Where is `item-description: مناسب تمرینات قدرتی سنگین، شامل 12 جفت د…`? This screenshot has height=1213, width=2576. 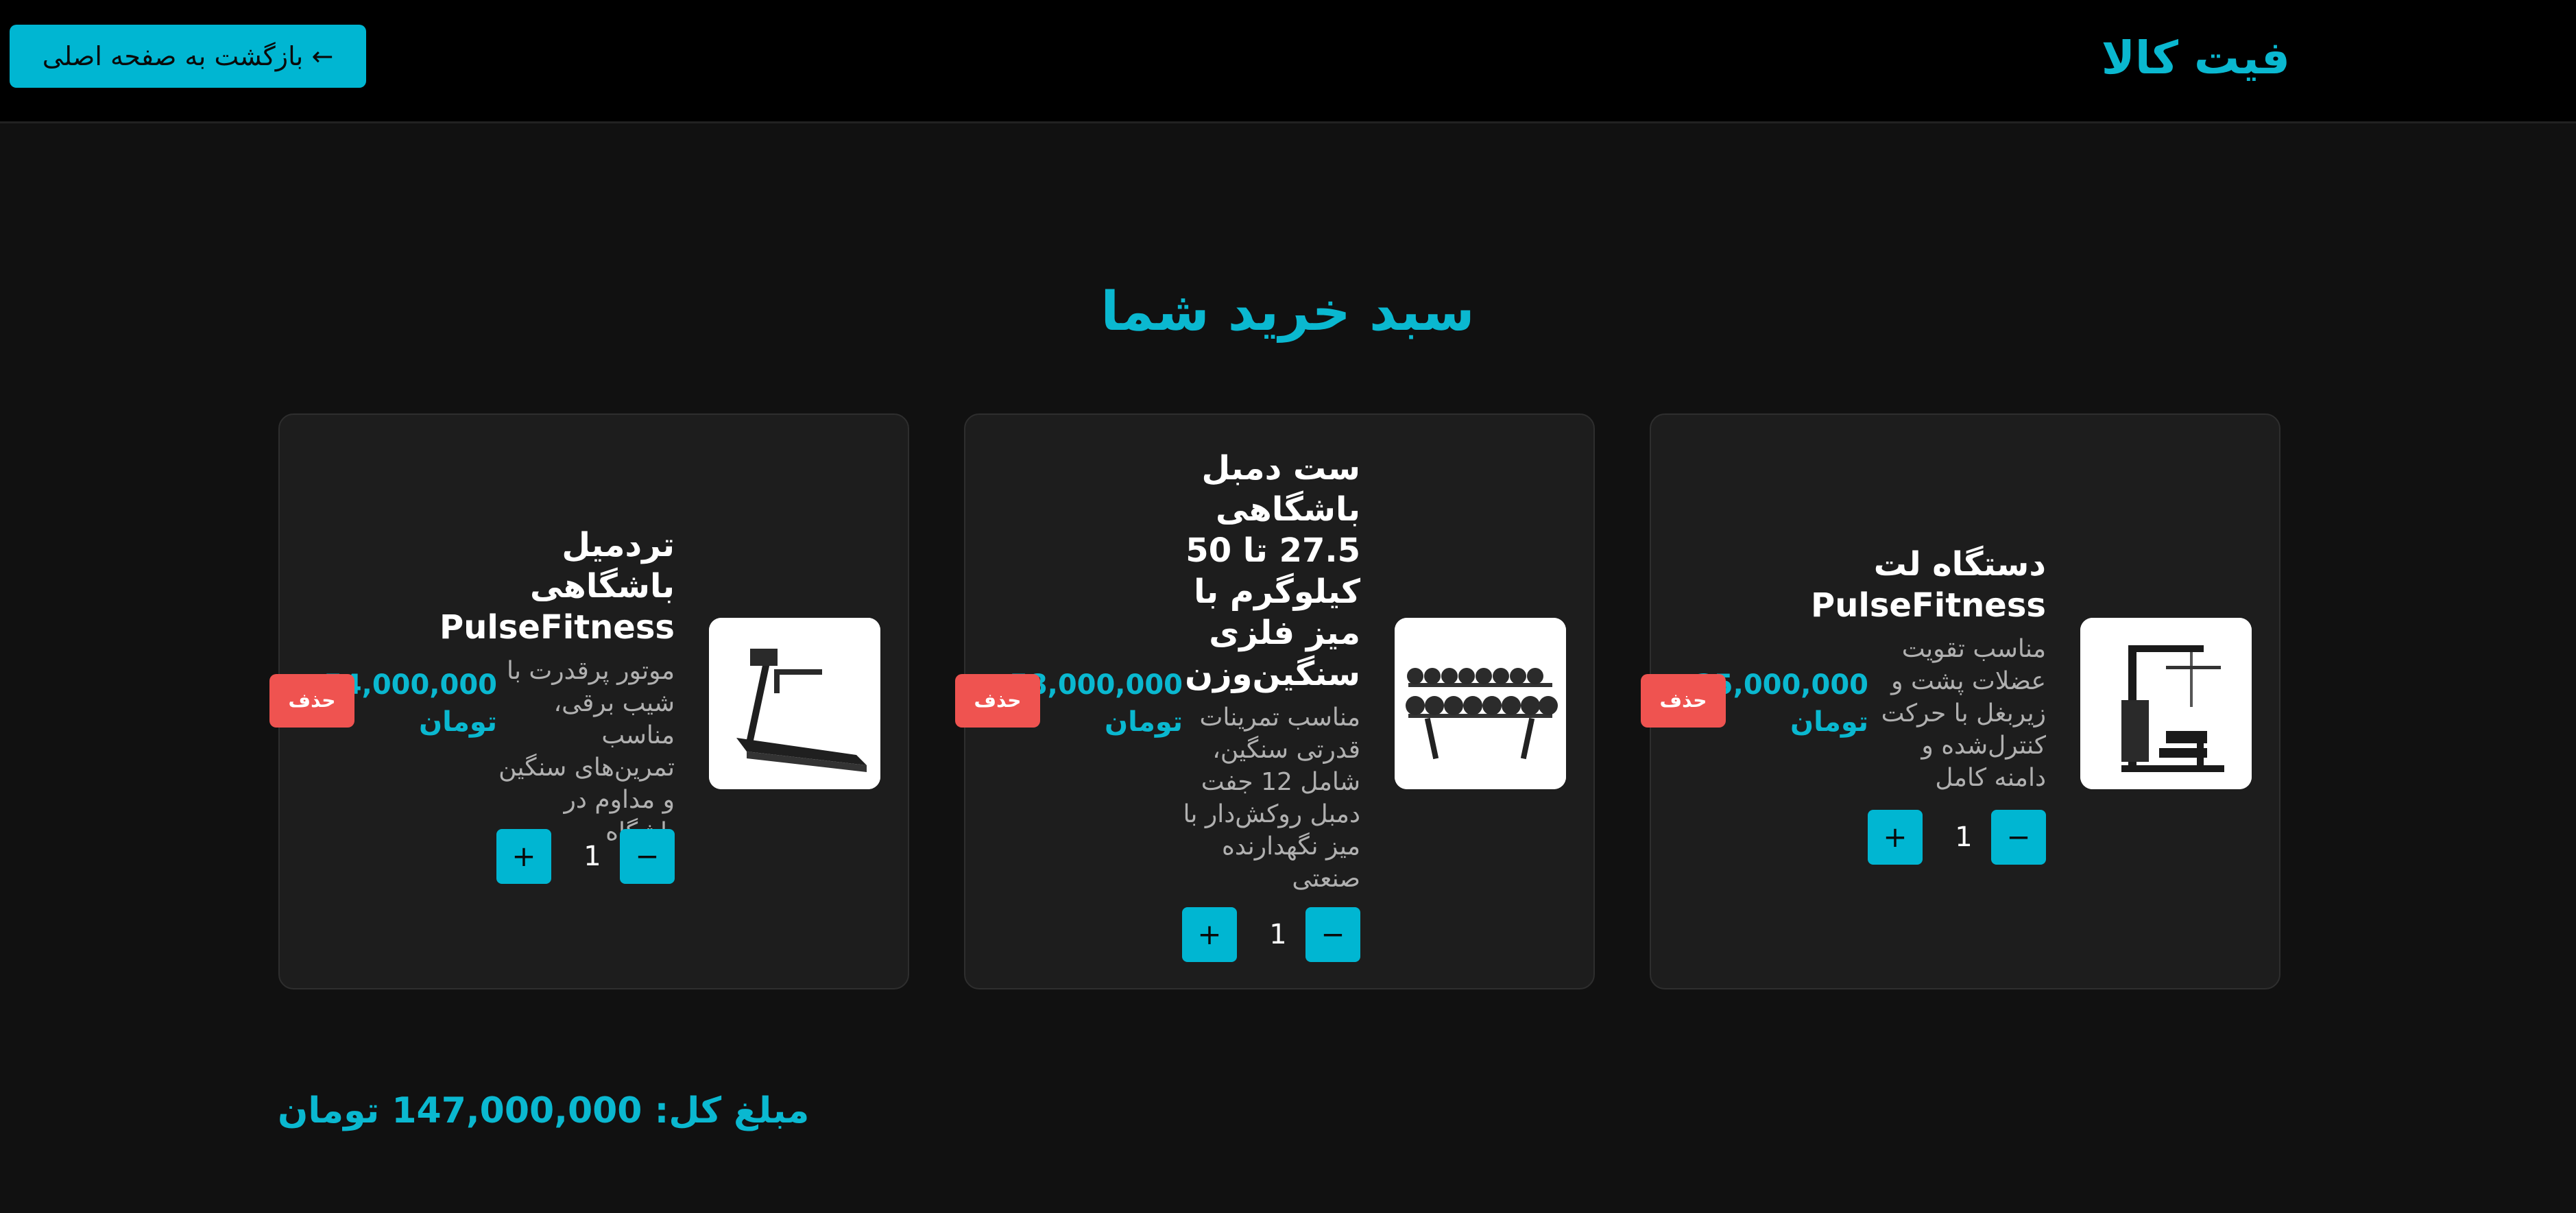 item-description: مناسب تمرینات قدرتی سنگین، شامل 12 جفت د… is located at coordinates (1272, 798).